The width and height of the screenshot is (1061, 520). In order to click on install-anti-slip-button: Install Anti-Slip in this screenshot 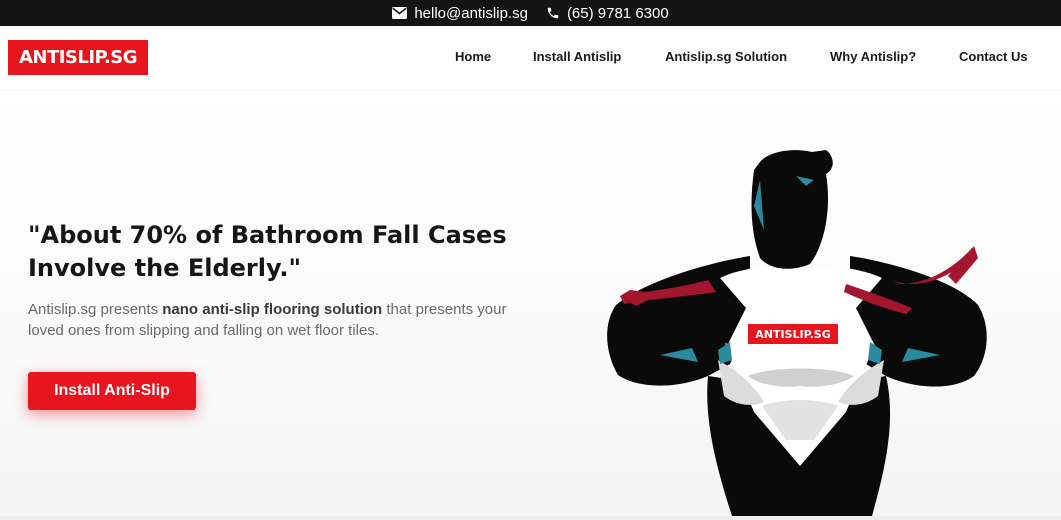, I will do `click(112, 391)`.